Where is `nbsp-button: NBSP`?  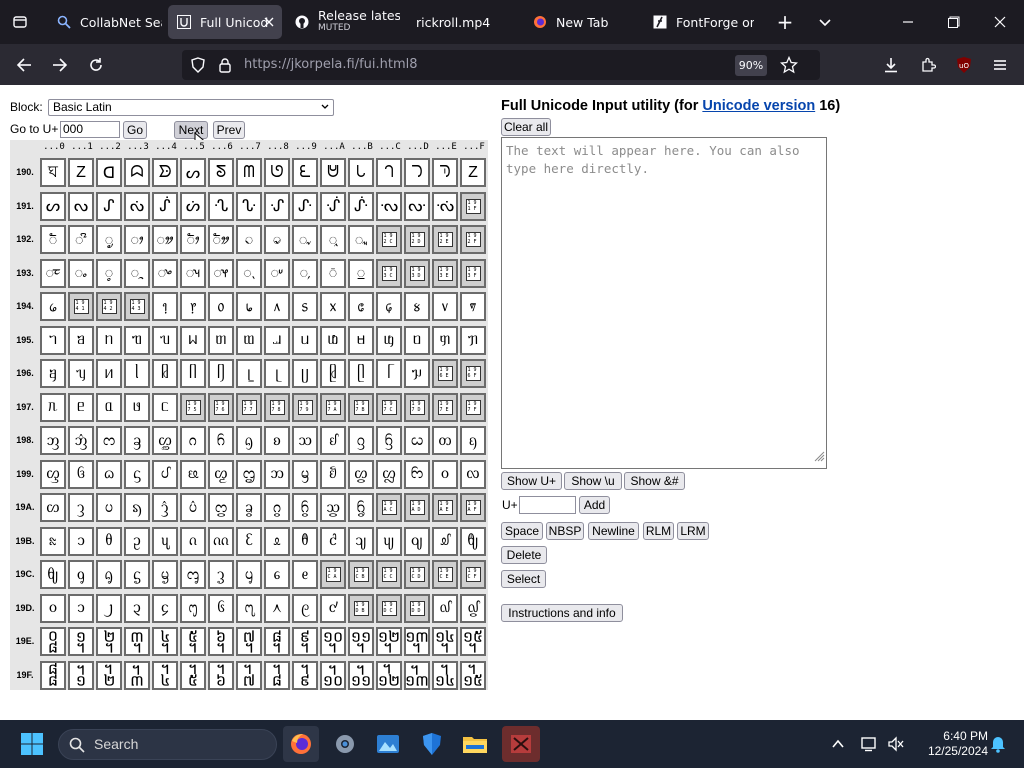 nbsp-button: NBSP is located at coordinates (565, 531).